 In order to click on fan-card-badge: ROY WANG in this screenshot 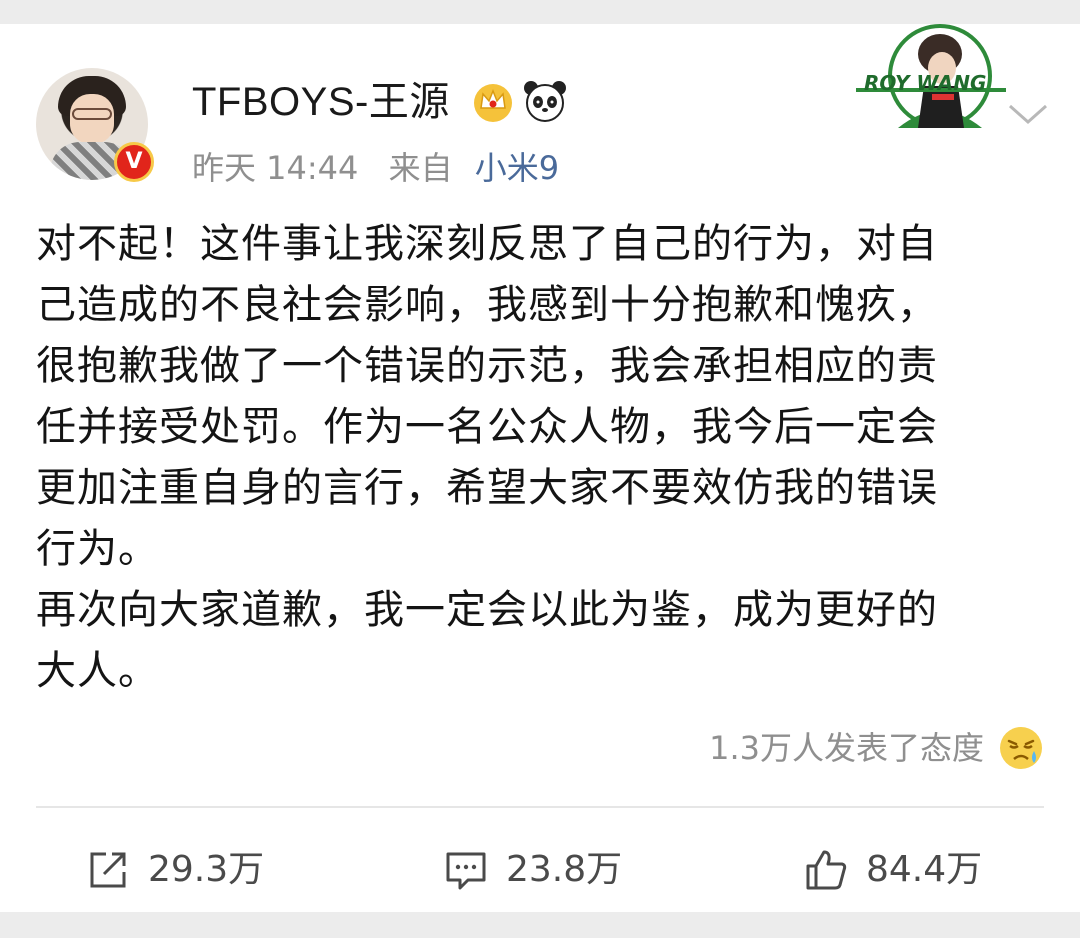, I will do `click(927, 76)`.